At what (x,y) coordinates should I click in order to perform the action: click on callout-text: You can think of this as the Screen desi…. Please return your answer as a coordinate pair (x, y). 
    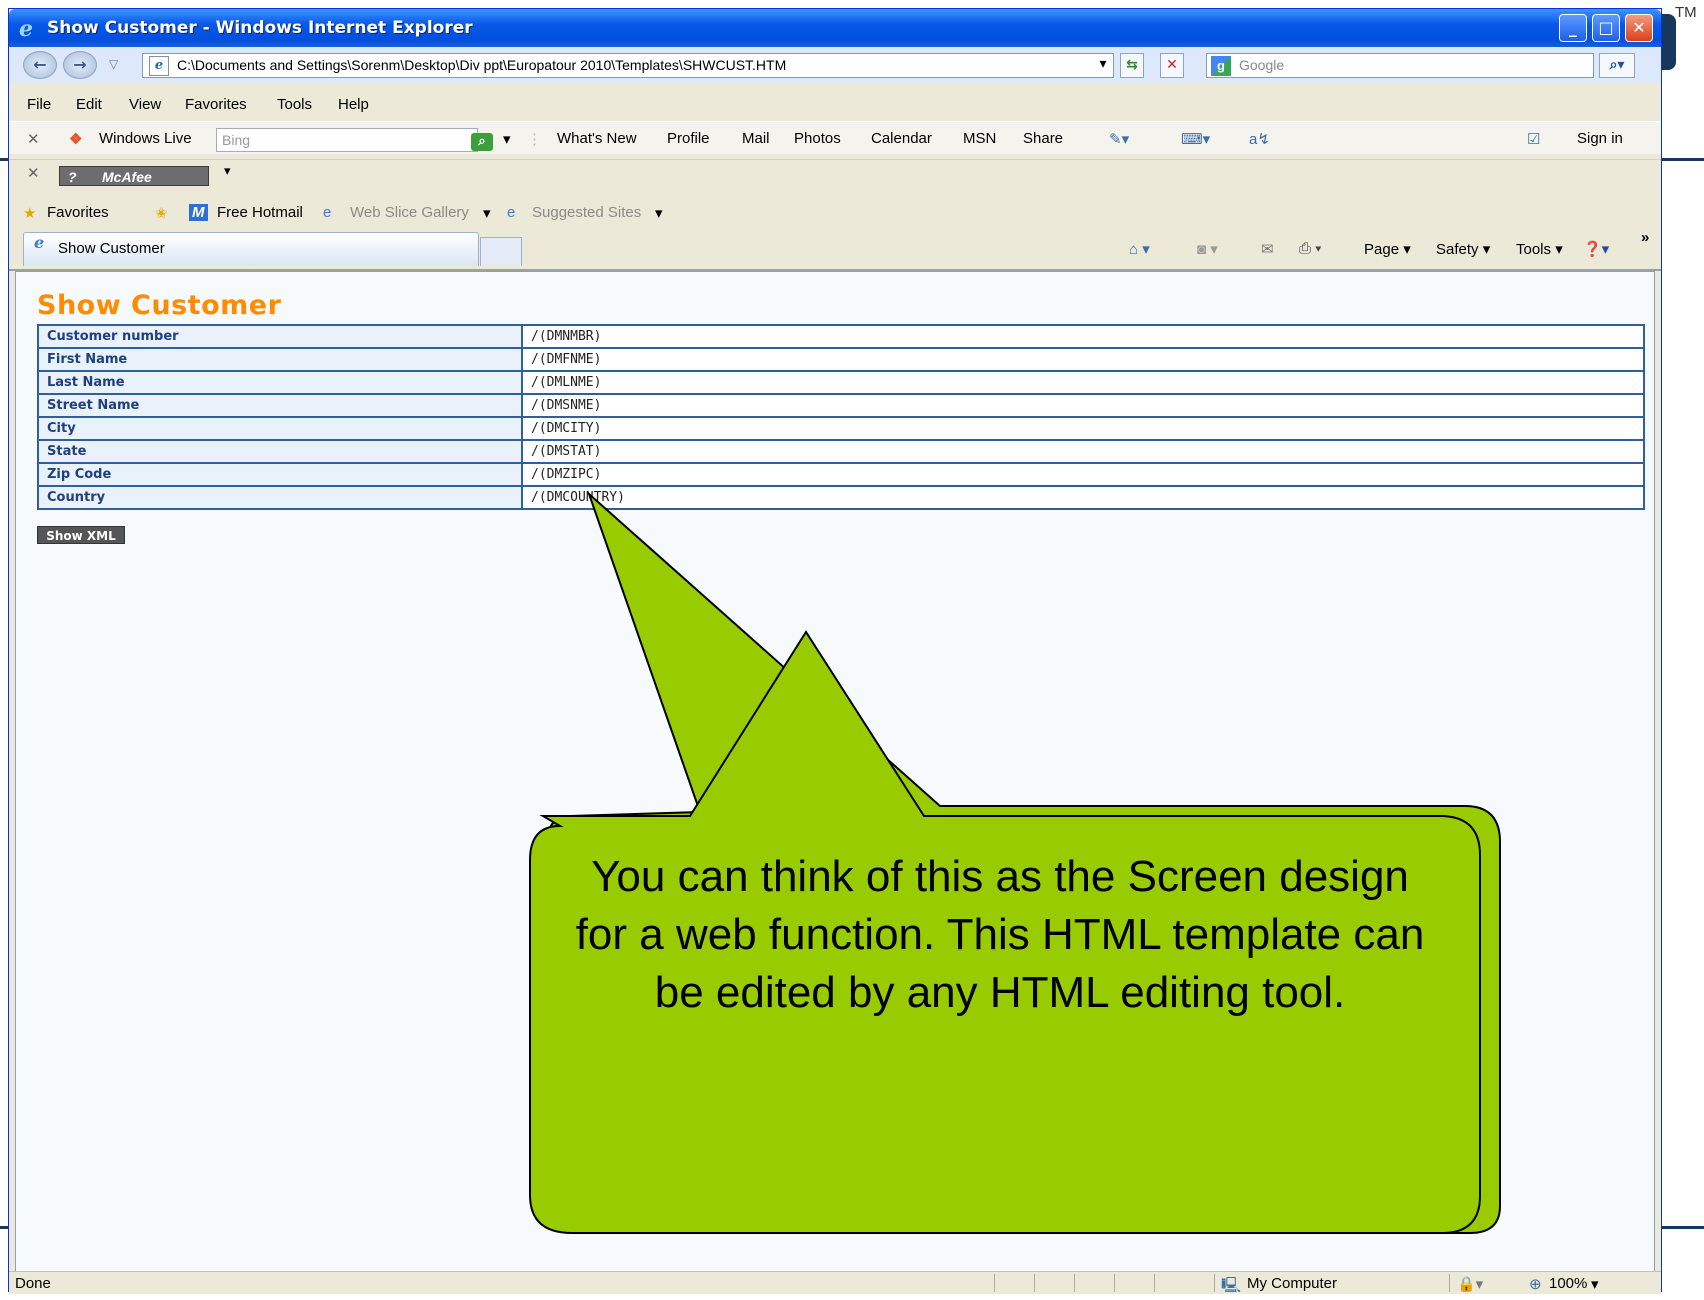
    Looking at the image, I should click on (1000, 934).